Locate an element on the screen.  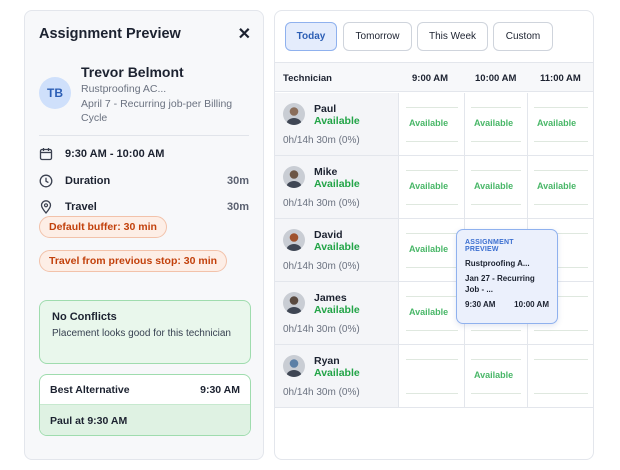
close-icon: ✕ is located at coordinates (244, 34).